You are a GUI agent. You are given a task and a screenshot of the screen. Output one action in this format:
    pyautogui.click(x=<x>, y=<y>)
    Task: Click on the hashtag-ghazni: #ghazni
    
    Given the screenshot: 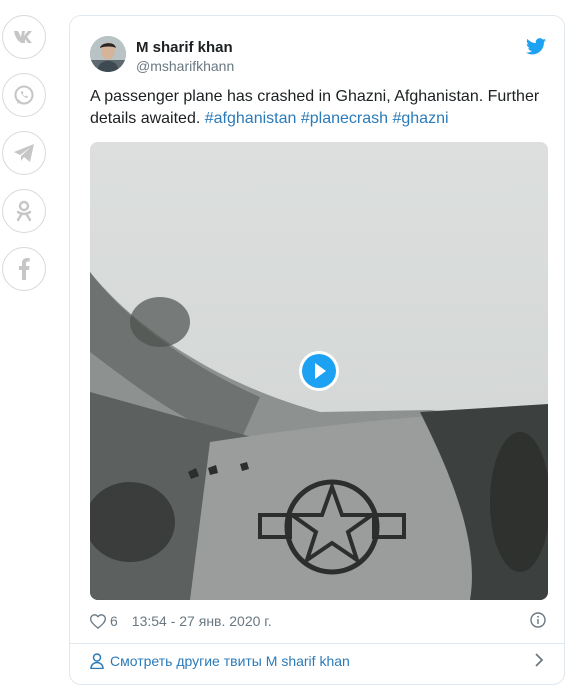 What is the action you would take?
    pyautogui.click(x=420, y=118)
    